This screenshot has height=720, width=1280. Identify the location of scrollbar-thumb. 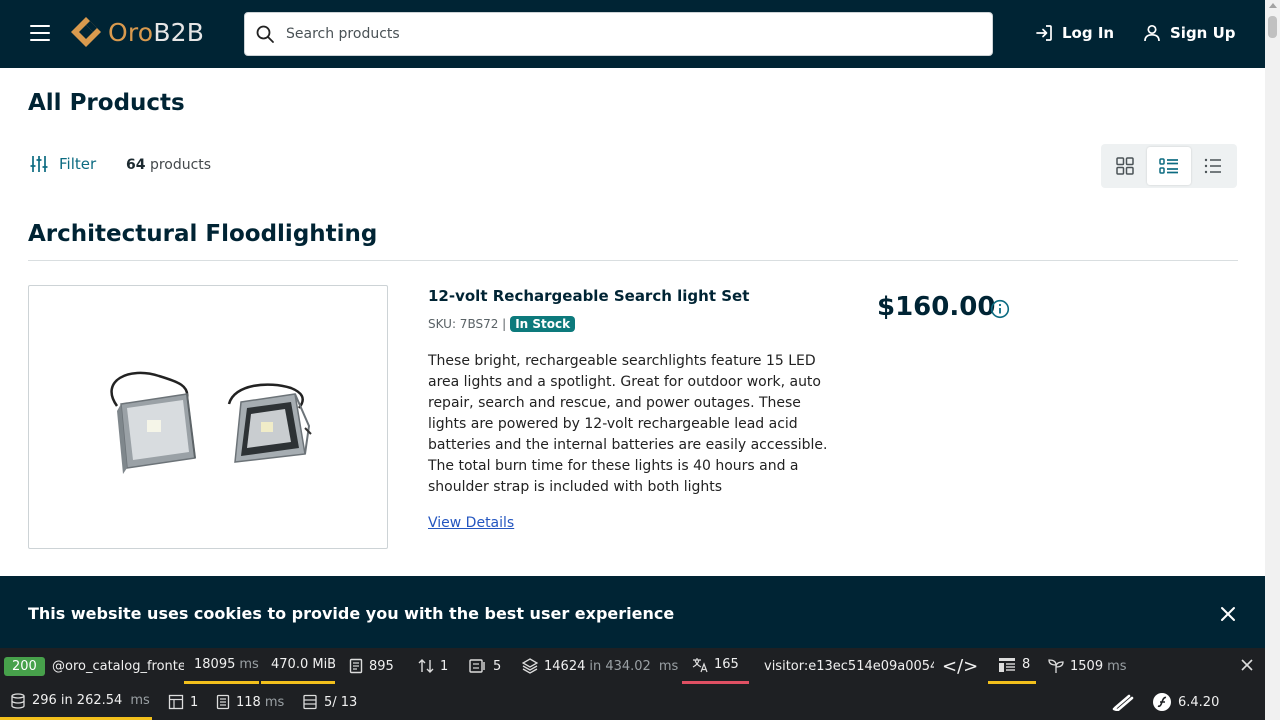
(1272, 27).